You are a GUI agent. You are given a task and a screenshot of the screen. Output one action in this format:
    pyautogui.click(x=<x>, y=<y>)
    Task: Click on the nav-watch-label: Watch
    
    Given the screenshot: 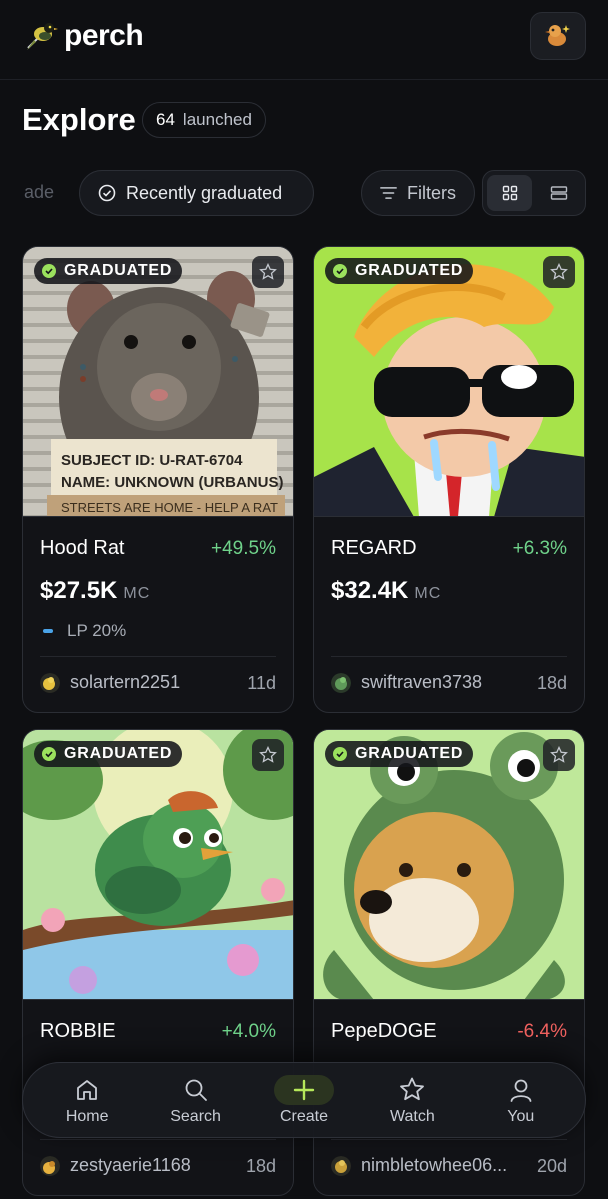 What is the action you would take?
    pyautogui.click(x=412, y=1116)
    